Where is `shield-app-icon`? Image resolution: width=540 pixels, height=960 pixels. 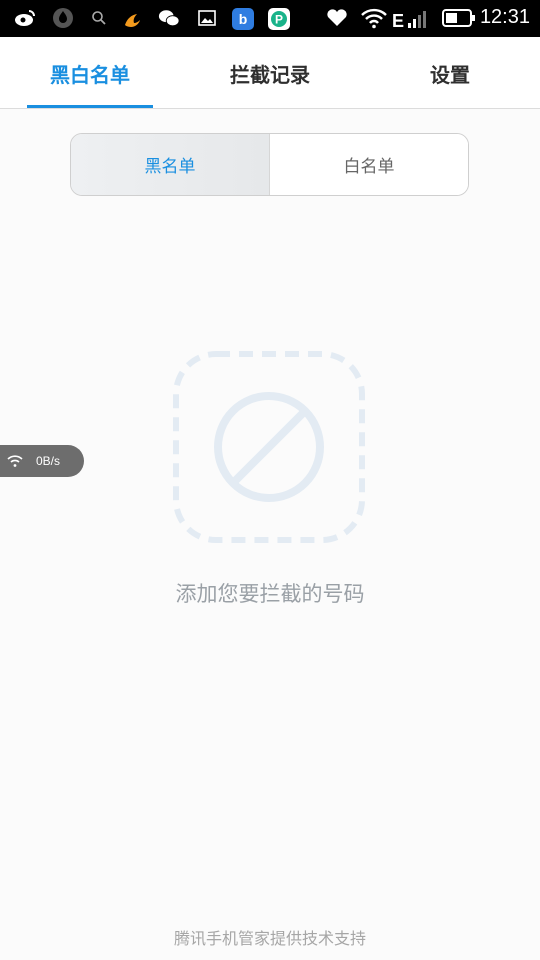 shield-app-icon is located at coordinates (63, 18).